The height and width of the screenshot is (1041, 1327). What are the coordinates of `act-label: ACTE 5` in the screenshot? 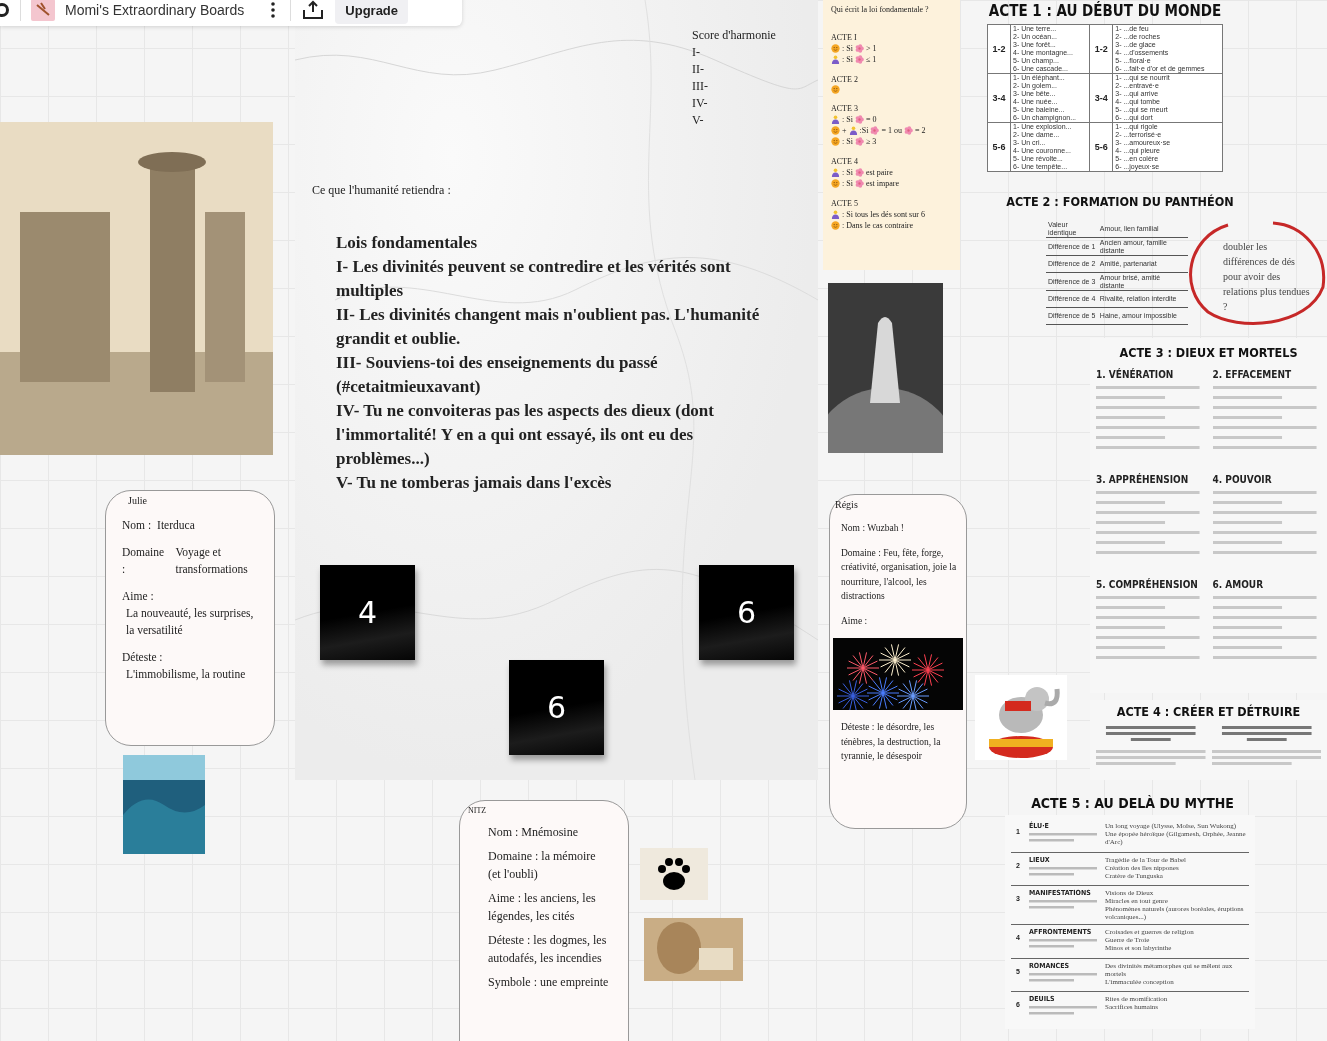 It's located at (845, 203).